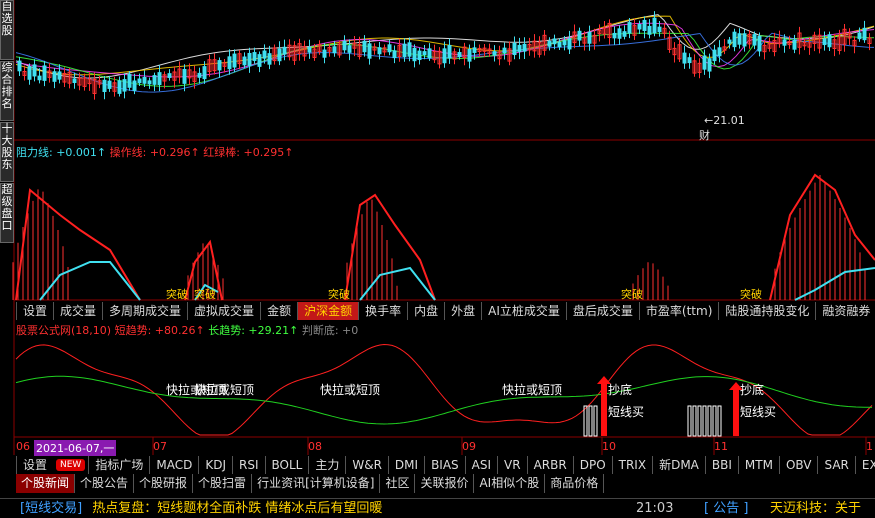 The image size is (875, 518). Describe the element at coordinates (678, 311) in the screenshot. I see `volume-toolbar-item: 市盈率(ttm)` at that location.